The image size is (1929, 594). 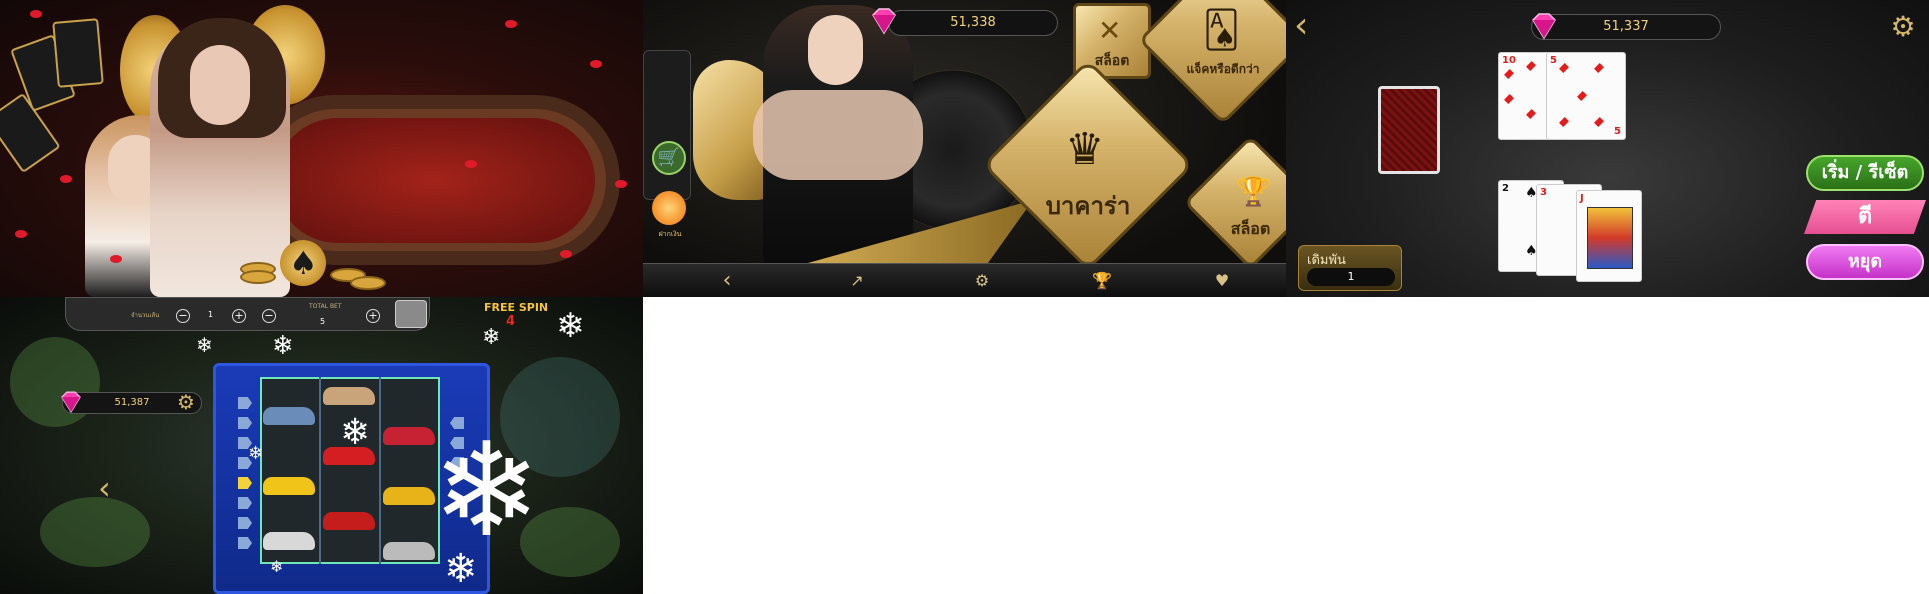 What do you see at coordinates (303, 263) in the screenshot?
I see `spade-icon: ♠` at bounding box center [303, 263].